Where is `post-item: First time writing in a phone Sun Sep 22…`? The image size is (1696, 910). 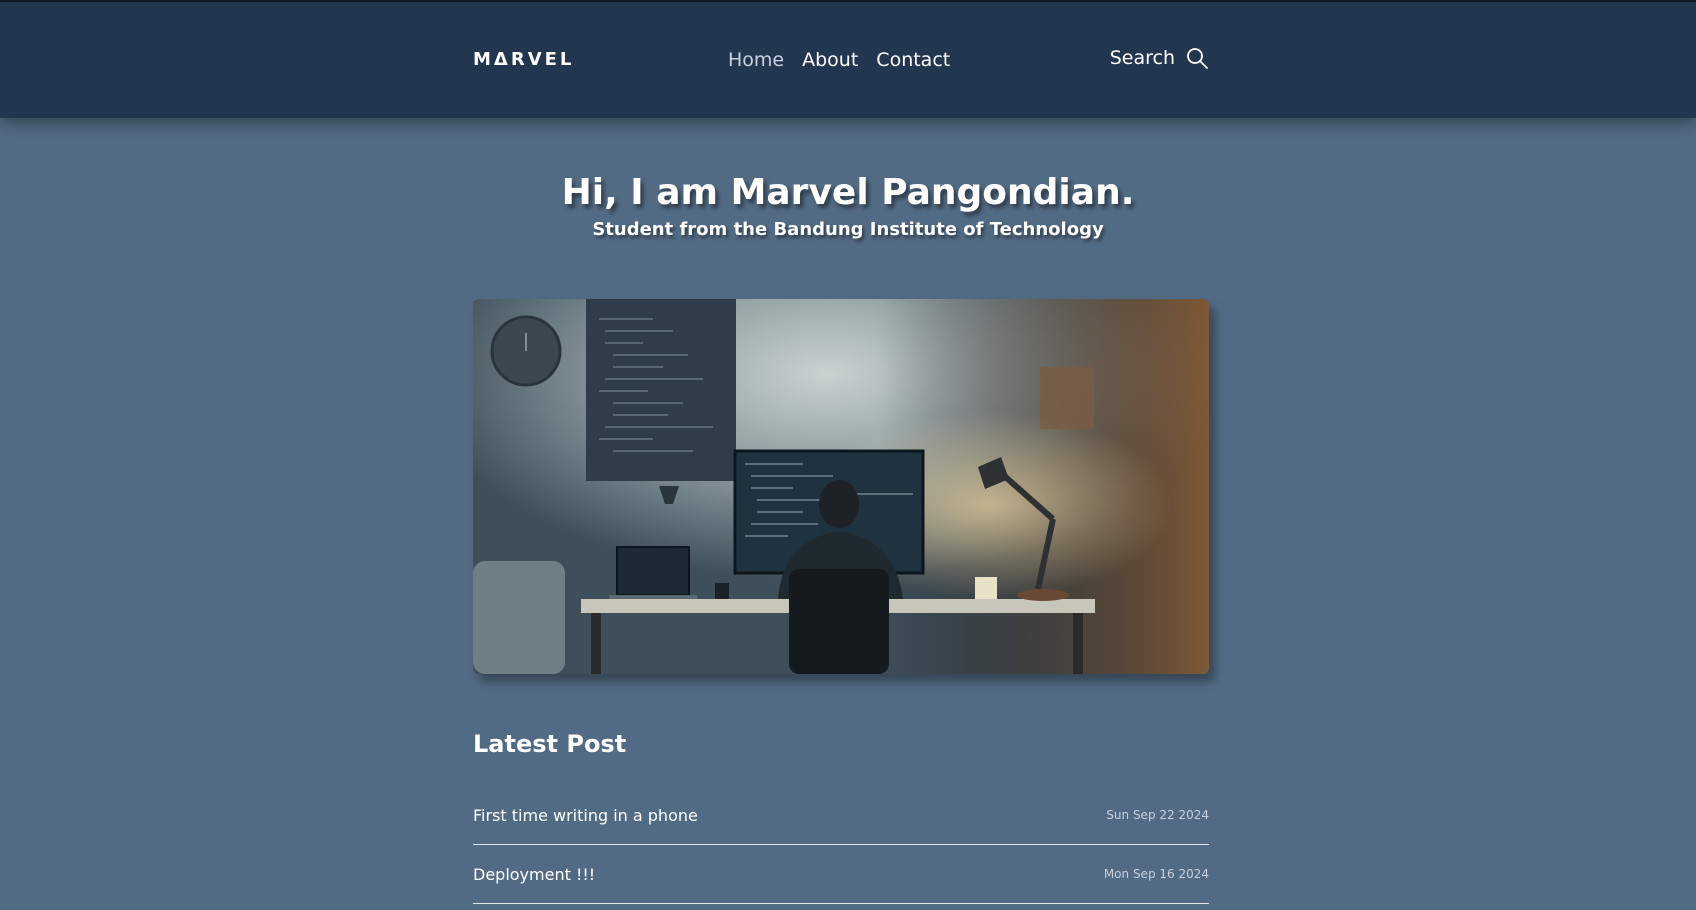
post-item: First time writing in a phone Sun Sep 22… is located at coordinates (841, 815).